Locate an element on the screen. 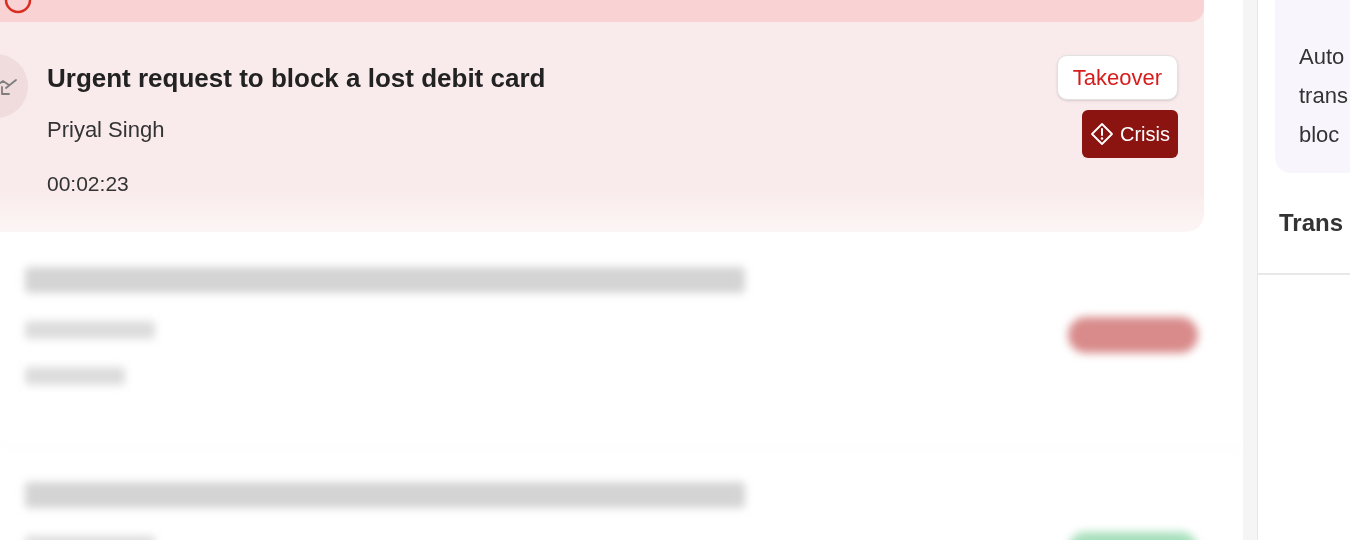 Image resolution: width=1350 pixels, height=540 pixels. alert-icon is located at coordinates (18, 7).